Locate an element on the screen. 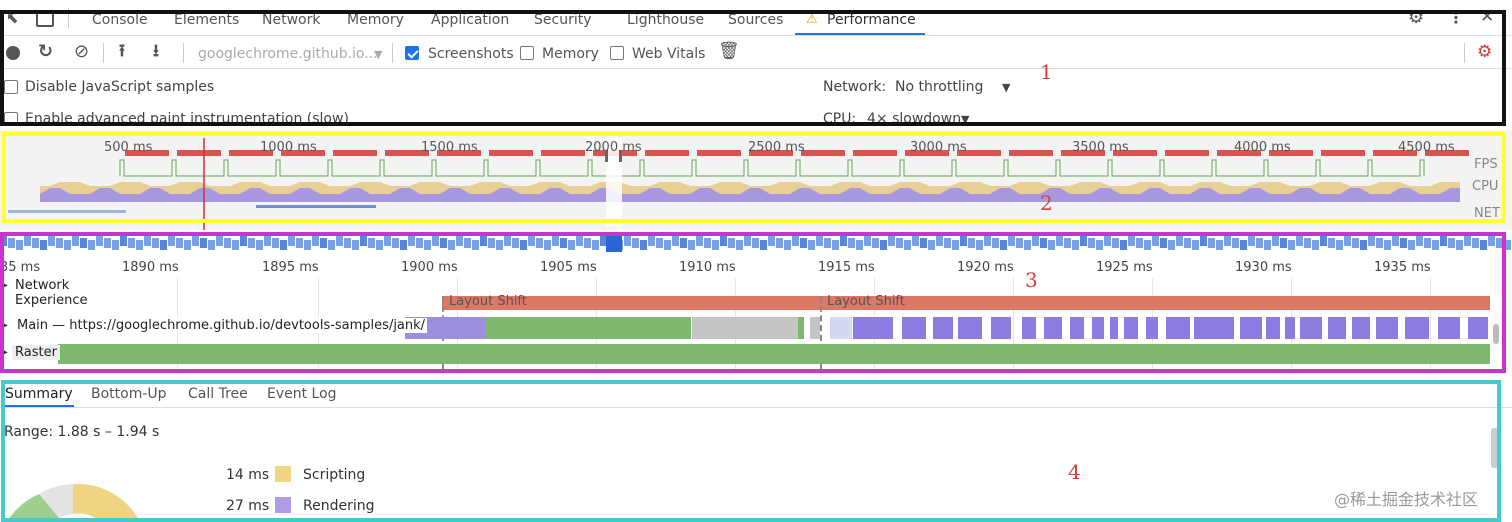 The height and width of the screenshot is (522, 1512). annotation-number-2: 2 is located at coordinates (1046, 203).